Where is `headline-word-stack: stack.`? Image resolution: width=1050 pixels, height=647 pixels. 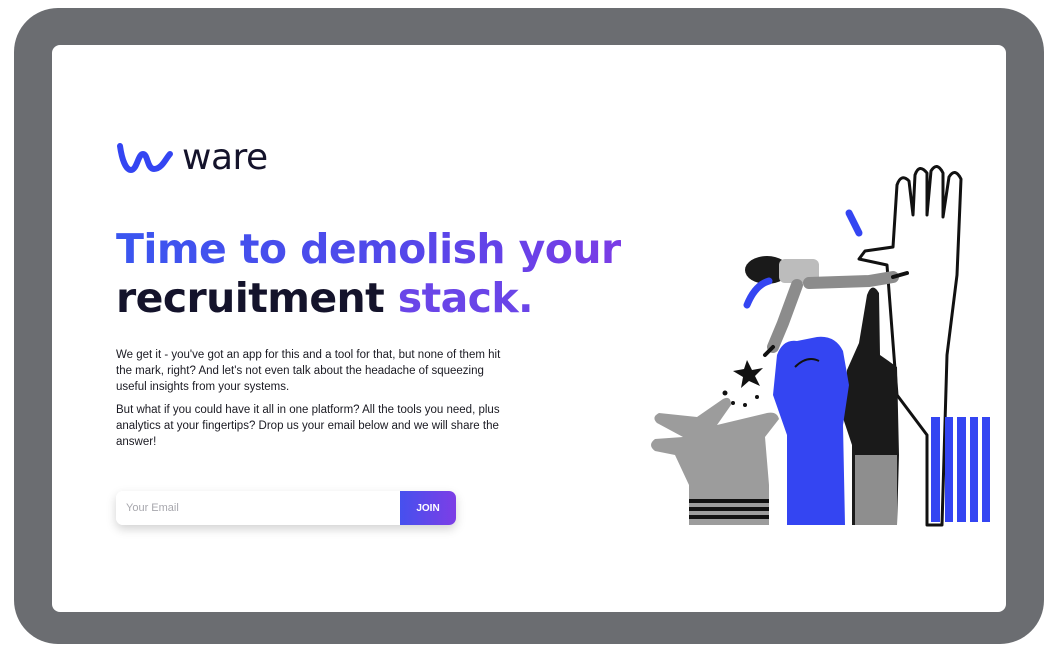 headline-word-stack: stack. is located at coordinates (465, 298).